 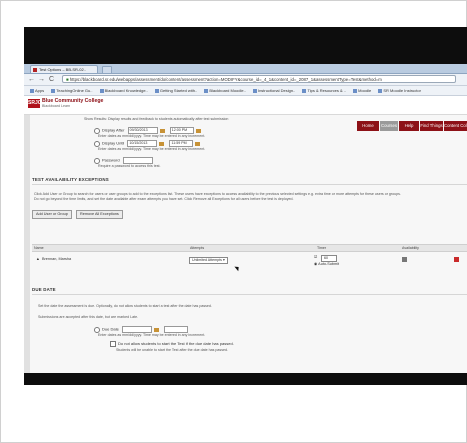 What do you see at coordinates (245, 69) in the screenshot?
I see `browser-tab-strip: Test Options – BB-SR-02.. ×` at bounding box center [245, 69].